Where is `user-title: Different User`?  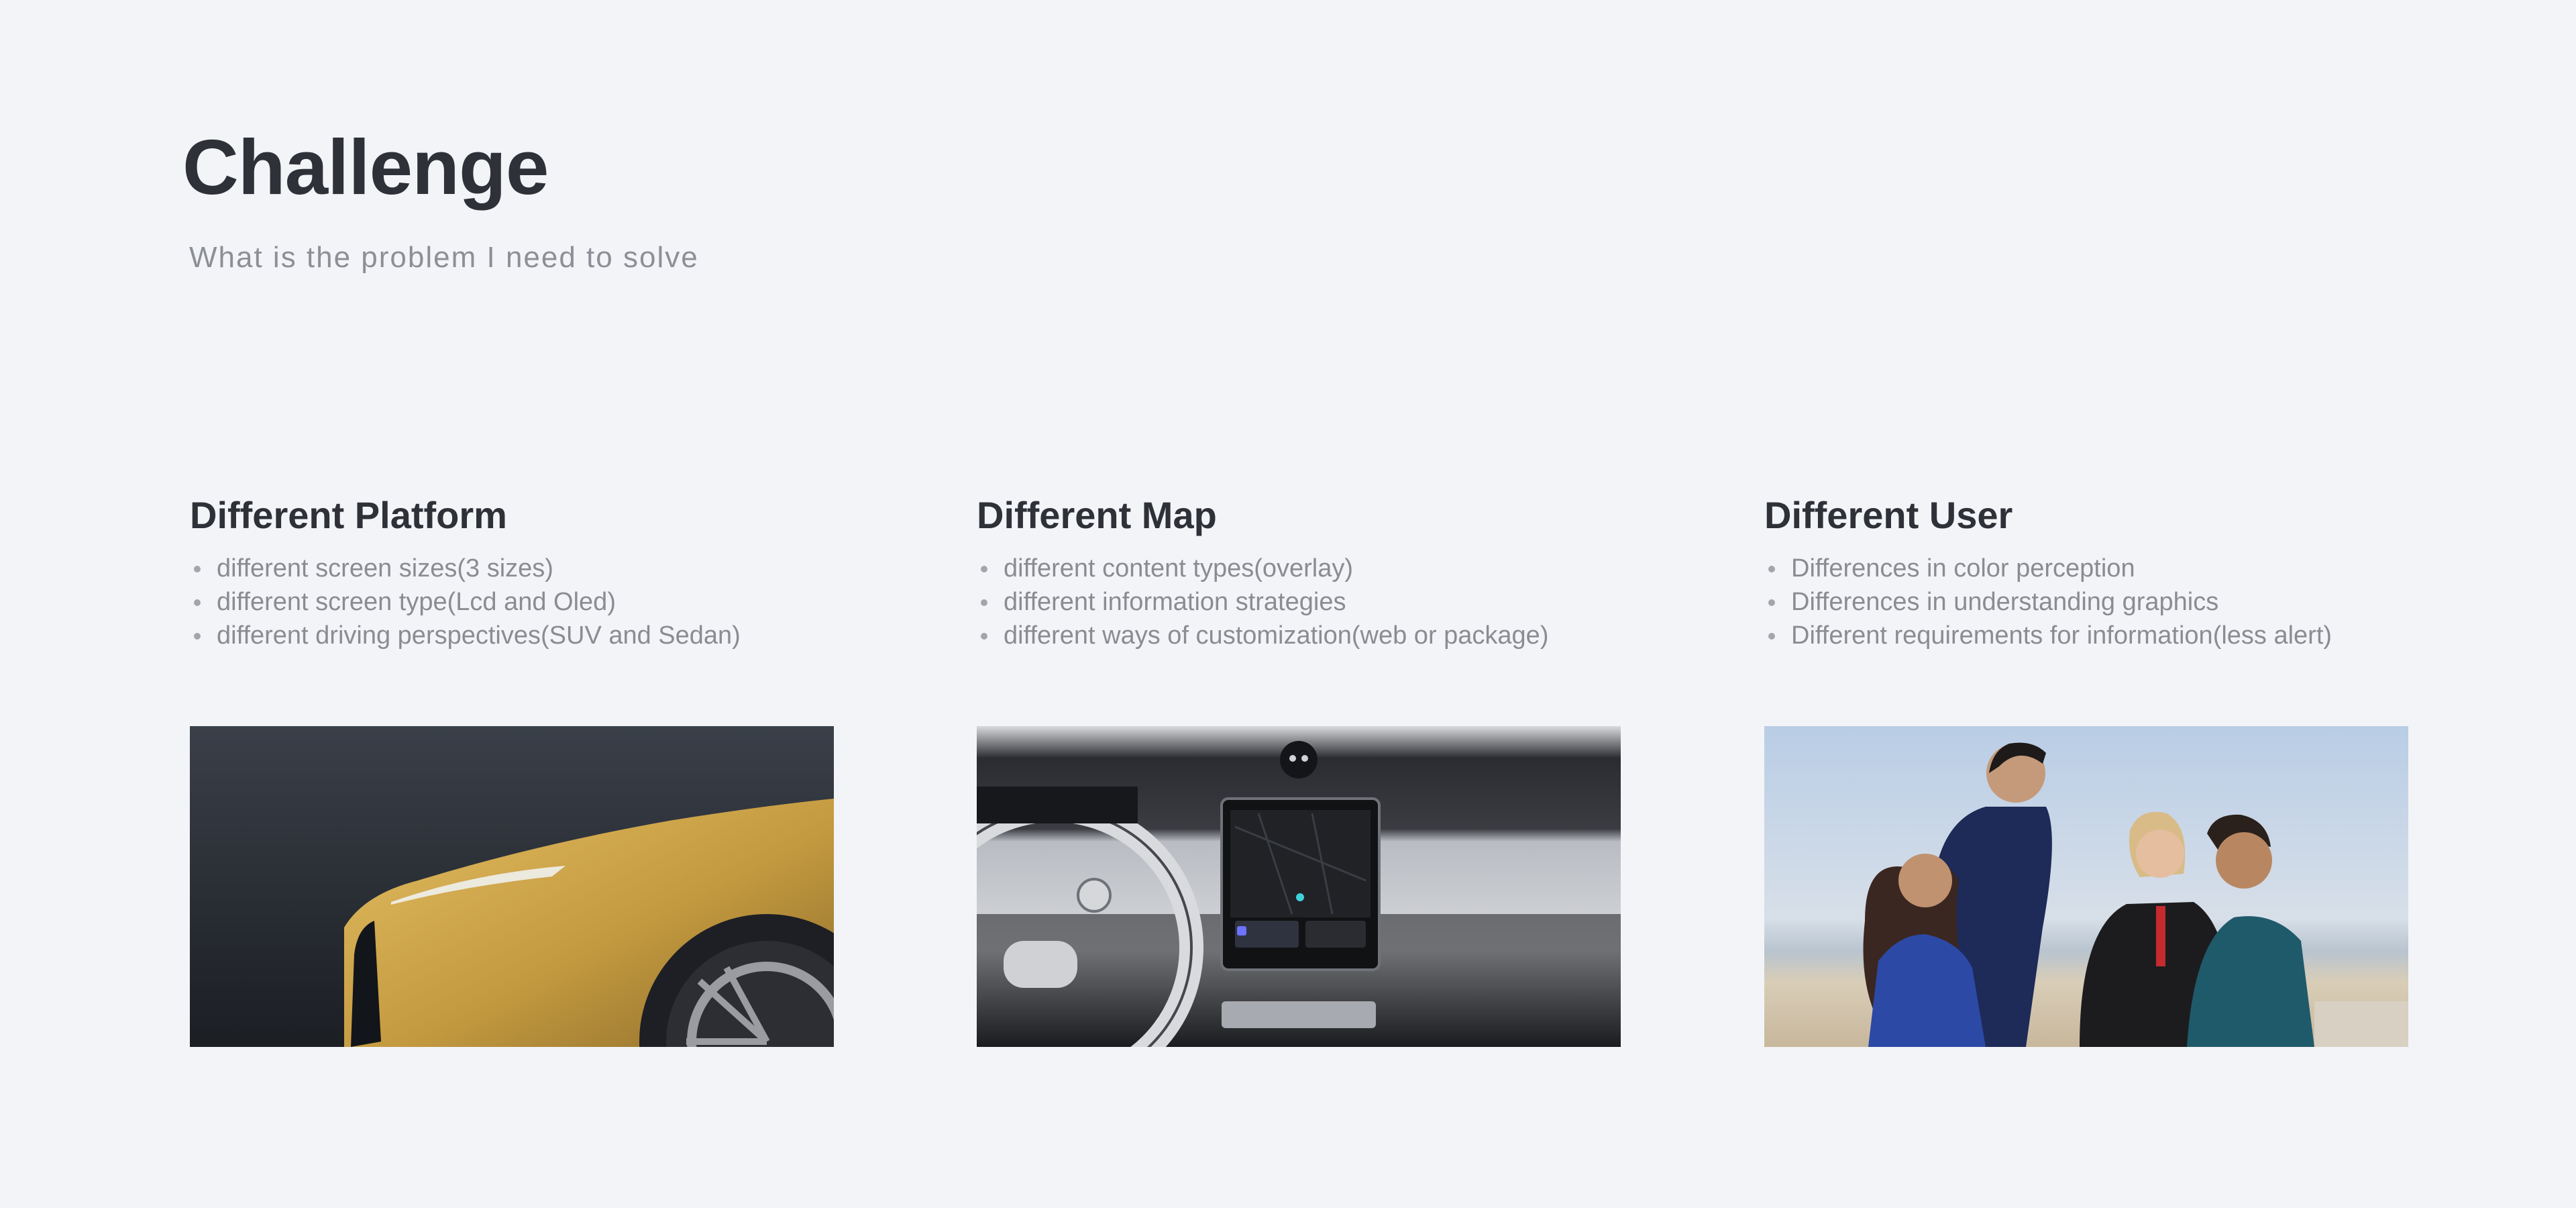
user-title: Different User is located at coordinates (1888, 515).